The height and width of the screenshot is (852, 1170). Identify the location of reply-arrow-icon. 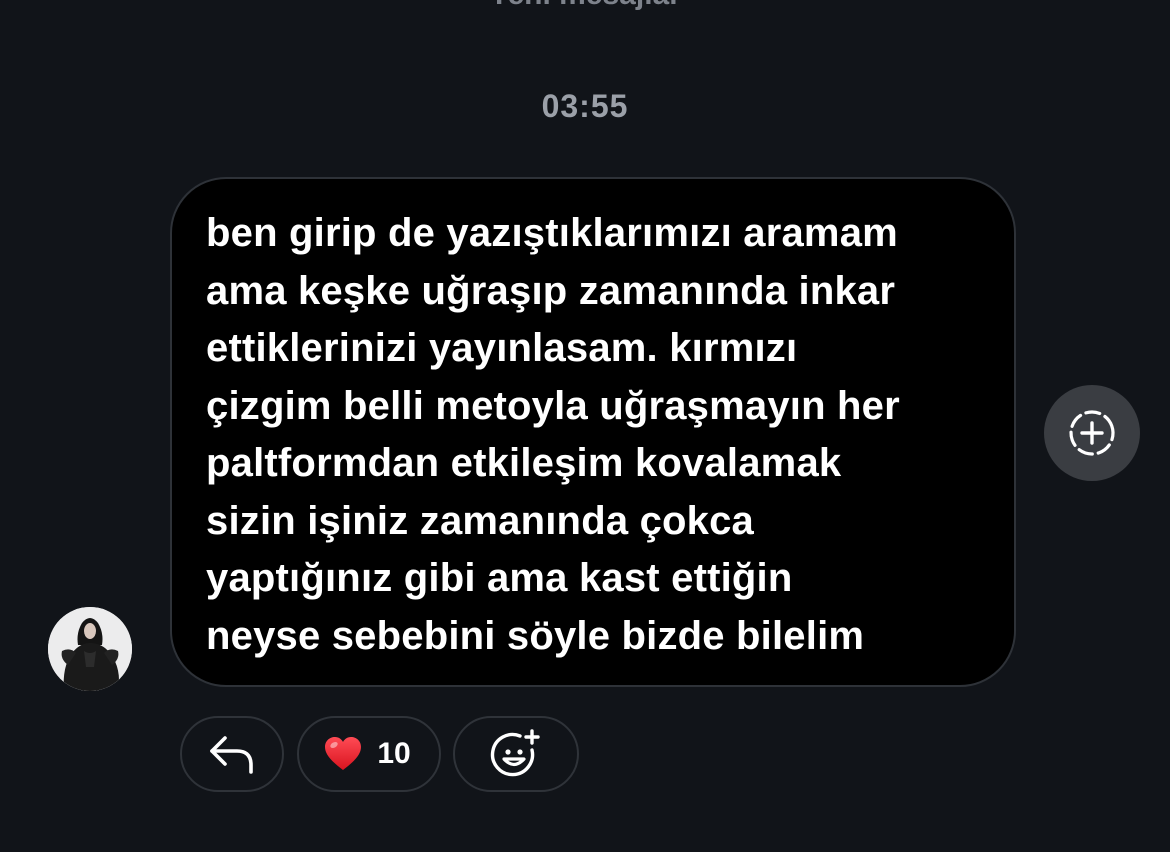
(231, 755).